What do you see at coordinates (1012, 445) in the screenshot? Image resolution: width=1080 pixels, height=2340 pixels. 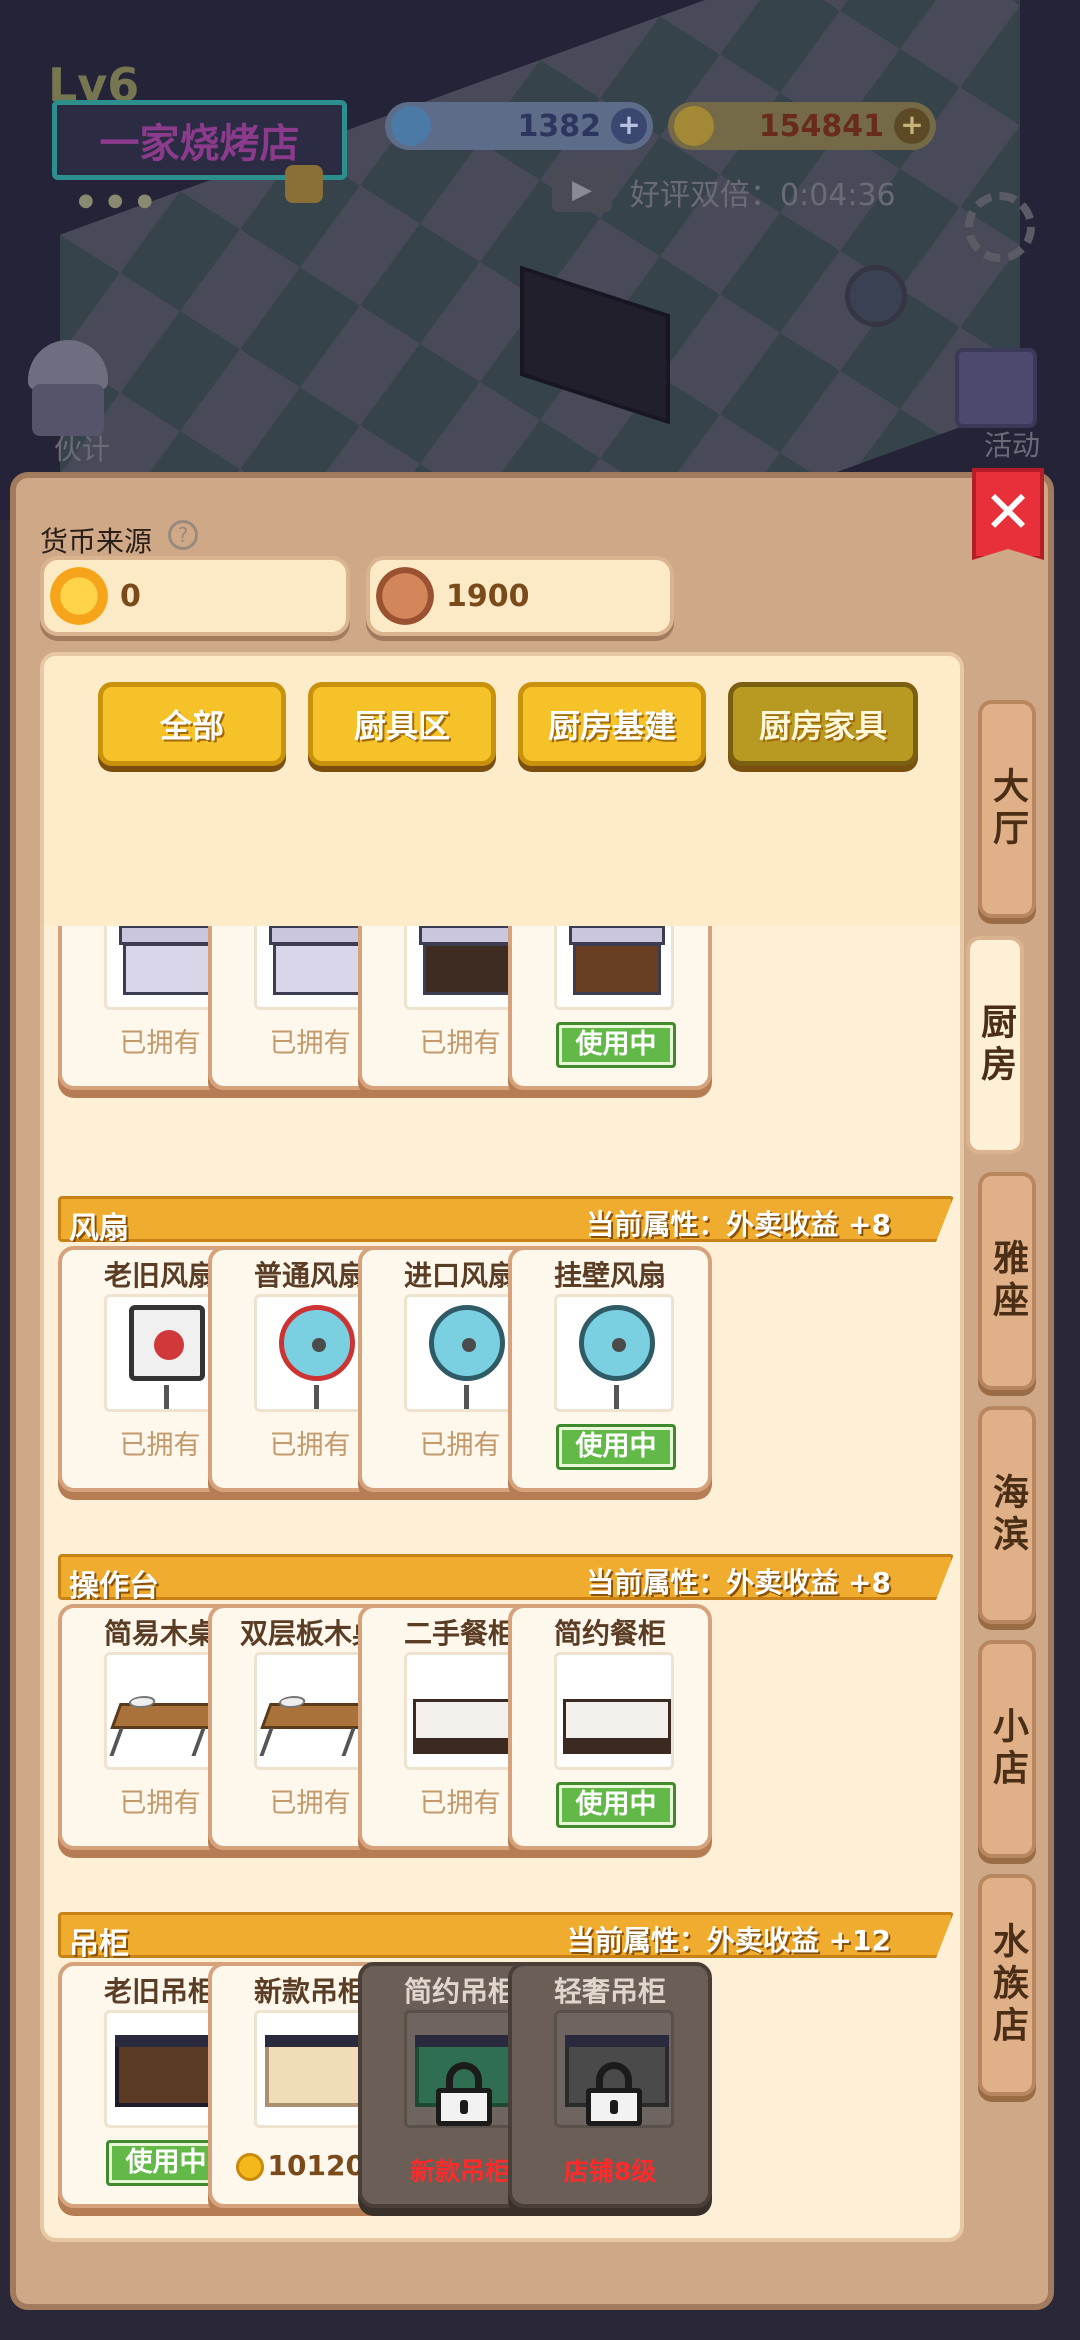 I see `event-label: 活动` at bounding box center [1012, 445].